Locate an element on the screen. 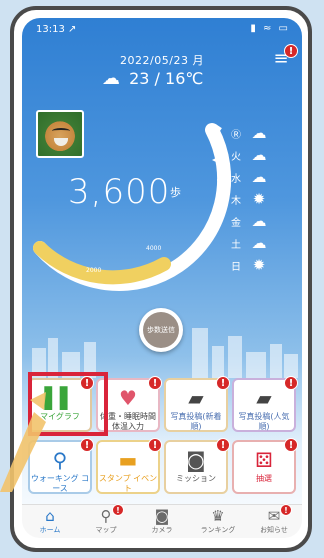 Image resolution: width=324 pixels, height=558 pixels. forecast-row: 土 ☁ is located at coordinates (253, 243).